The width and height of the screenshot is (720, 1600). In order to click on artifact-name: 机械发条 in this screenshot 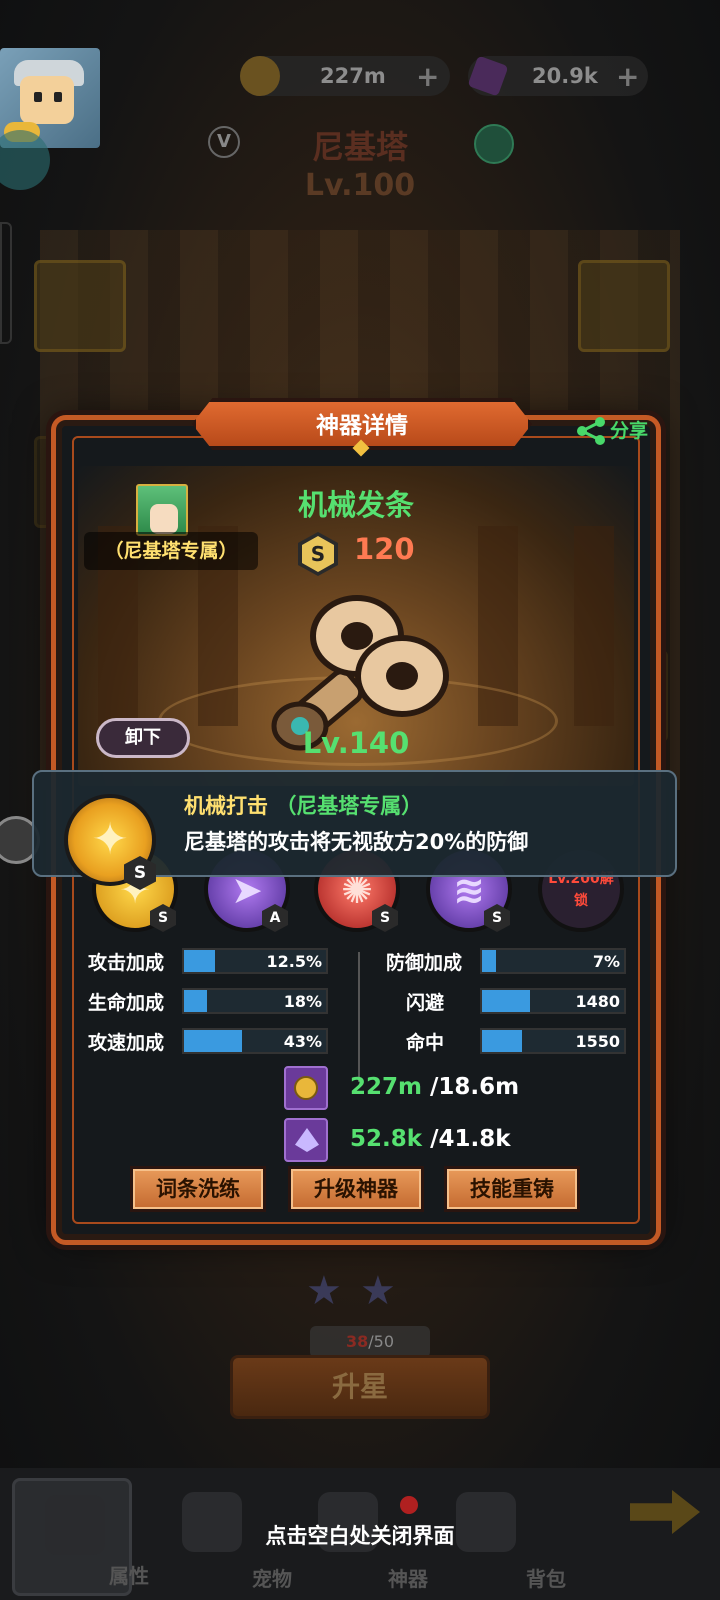, I will do `click(355, 505)`.